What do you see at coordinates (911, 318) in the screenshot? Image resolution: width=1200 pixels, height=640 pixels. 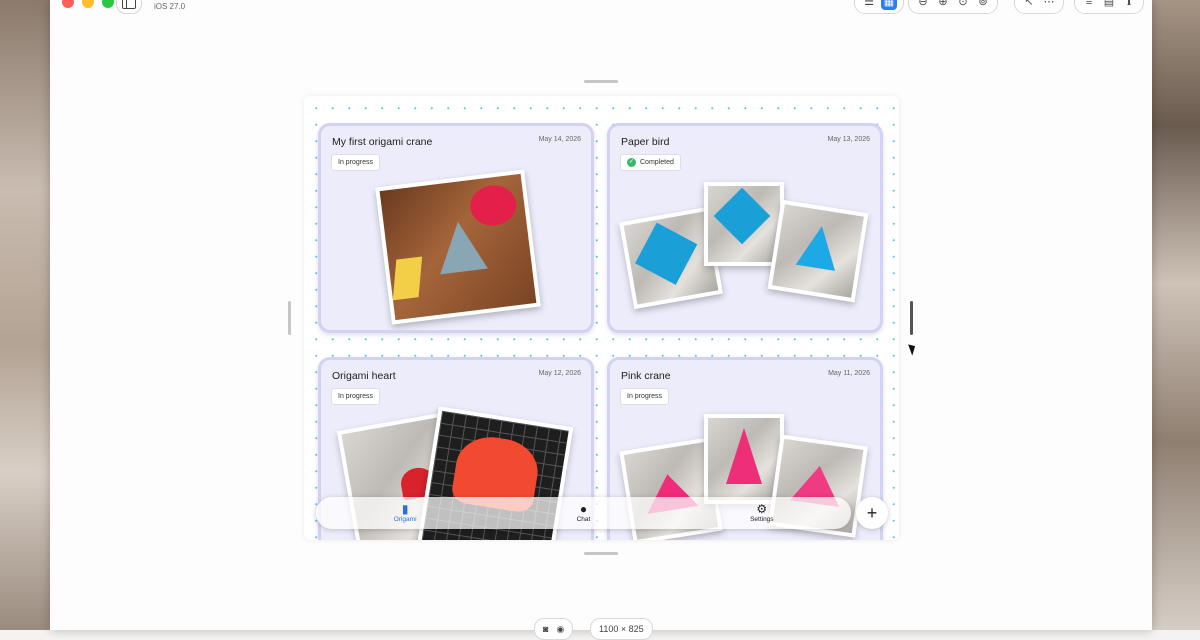 I see `right-resize-handle` at bounding box center [911, 318].